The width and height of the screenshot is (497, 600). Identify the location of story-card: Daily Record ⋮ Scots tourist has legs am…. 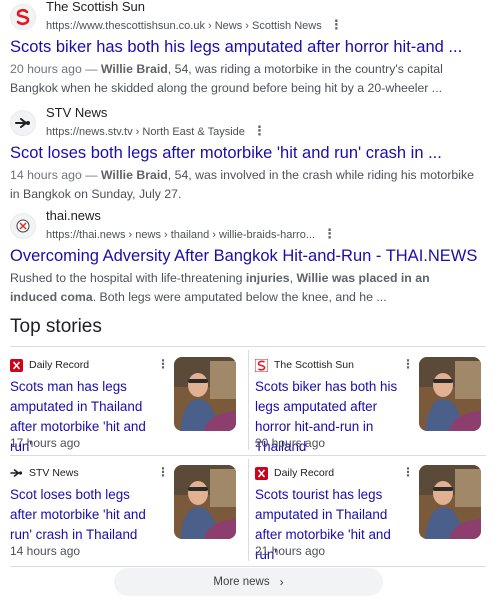
(371, 515).